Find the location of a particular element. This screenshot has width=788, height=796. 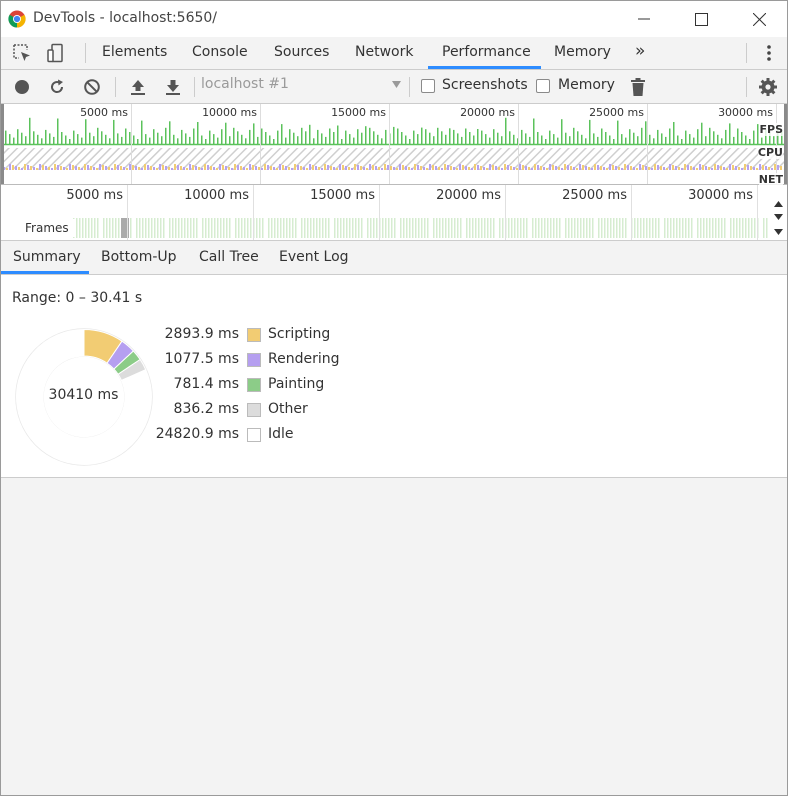

selection-handle-left is located at coordinates (2, 144).